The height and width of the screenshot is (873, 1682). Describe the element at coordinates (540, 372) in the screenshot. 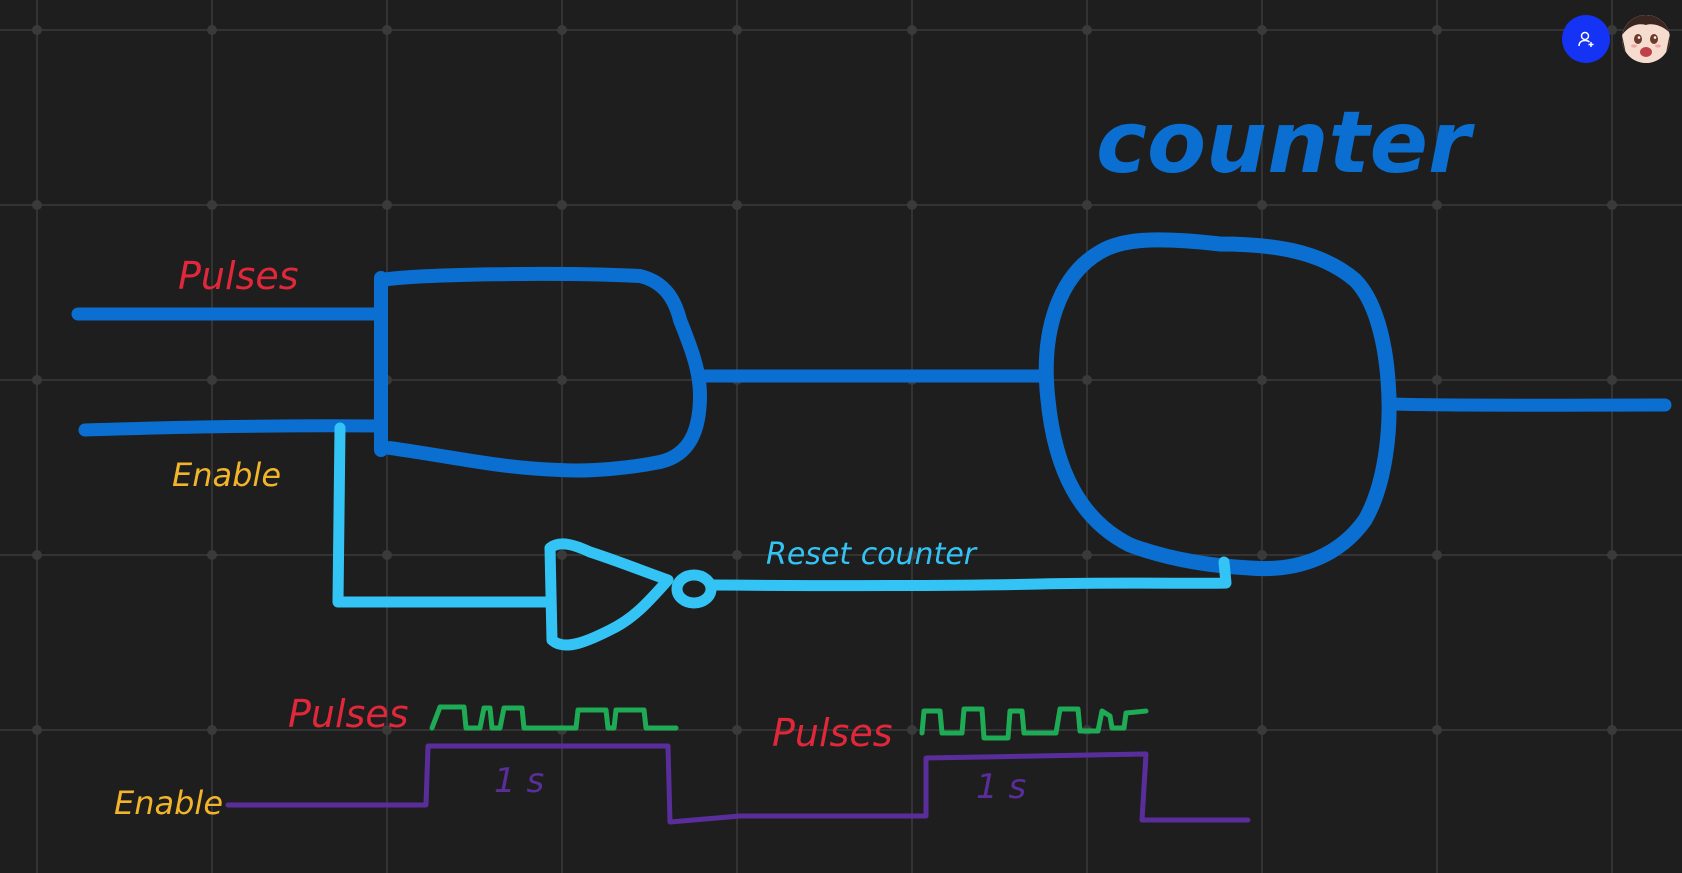

I see `and-gate-body` at that location.